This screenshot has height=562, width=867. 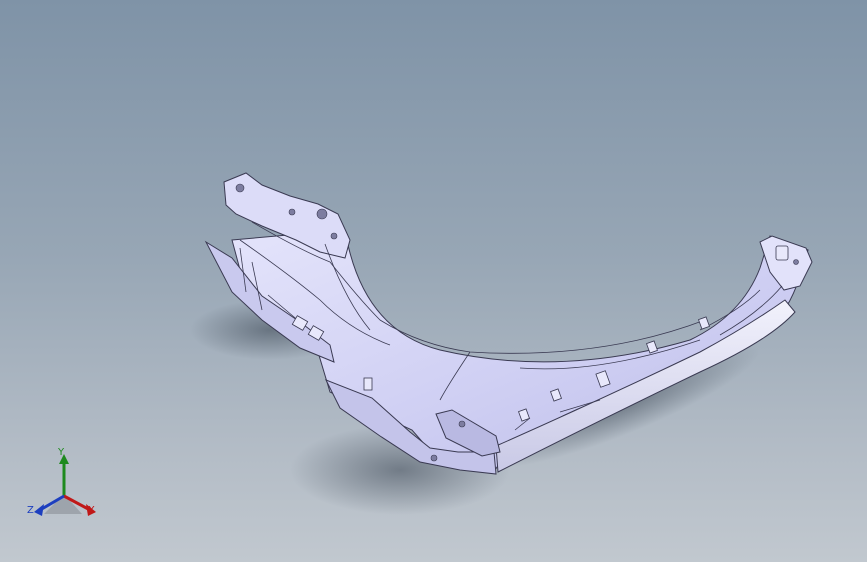 What do you see at coordinates (61, 452) in the screenshot?
I see `y-axis-label: Y` at bounding box center [61, 452].